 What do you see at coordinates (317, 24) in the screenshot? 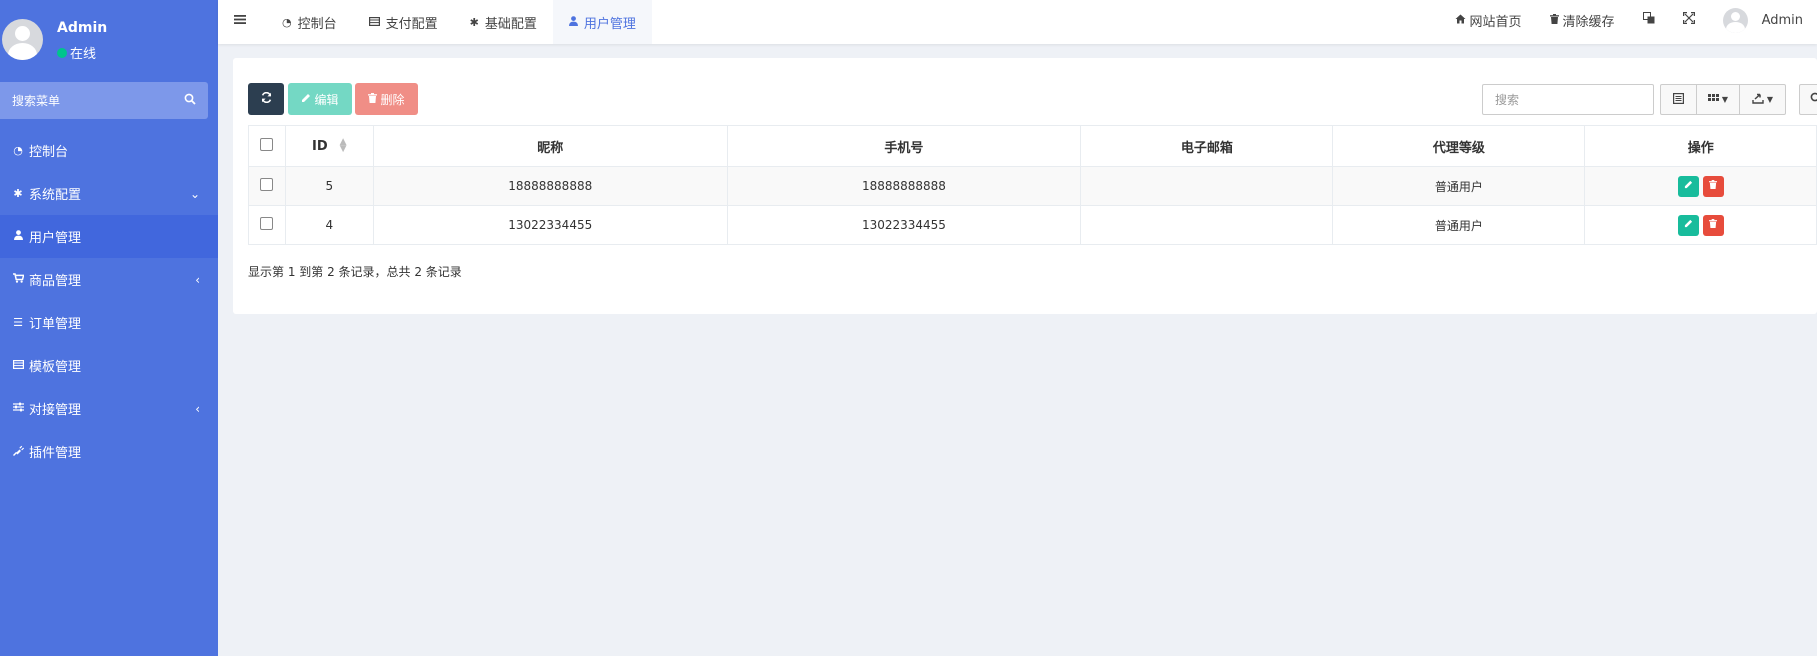
I see `tab-label: 控制台` at bounding box center [317, 24].